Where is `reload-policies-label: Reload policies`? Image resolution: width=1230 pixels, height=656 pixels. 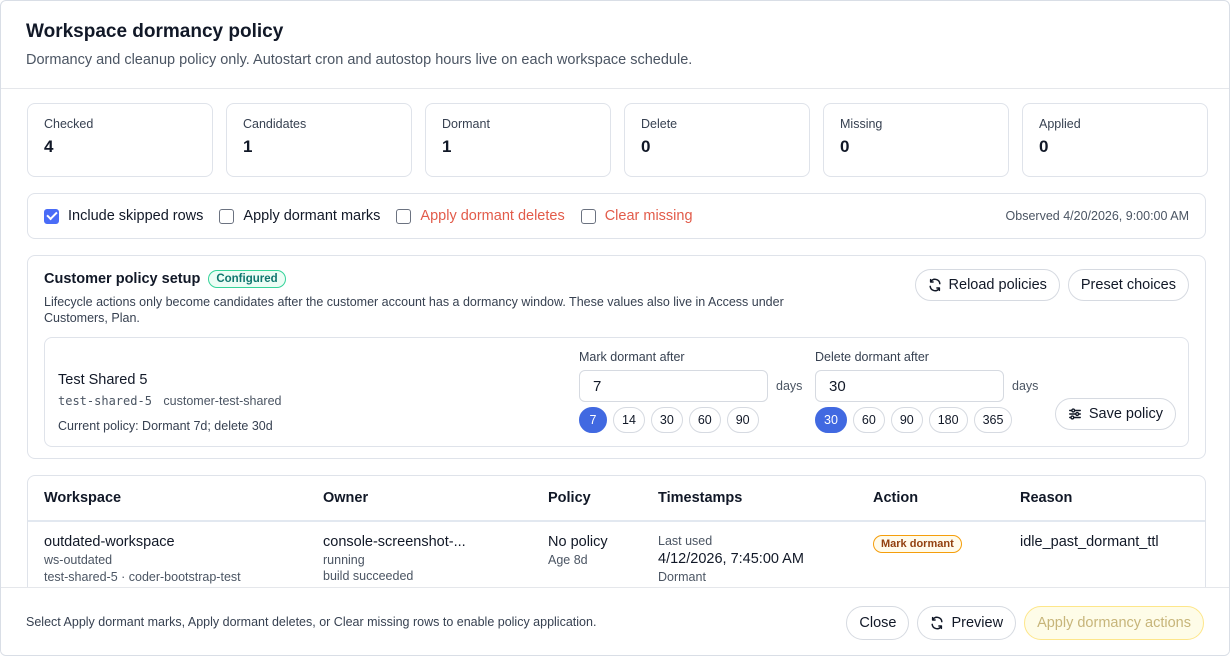
reload-policies-label: Reload policies is located at coordinates (997, 285).